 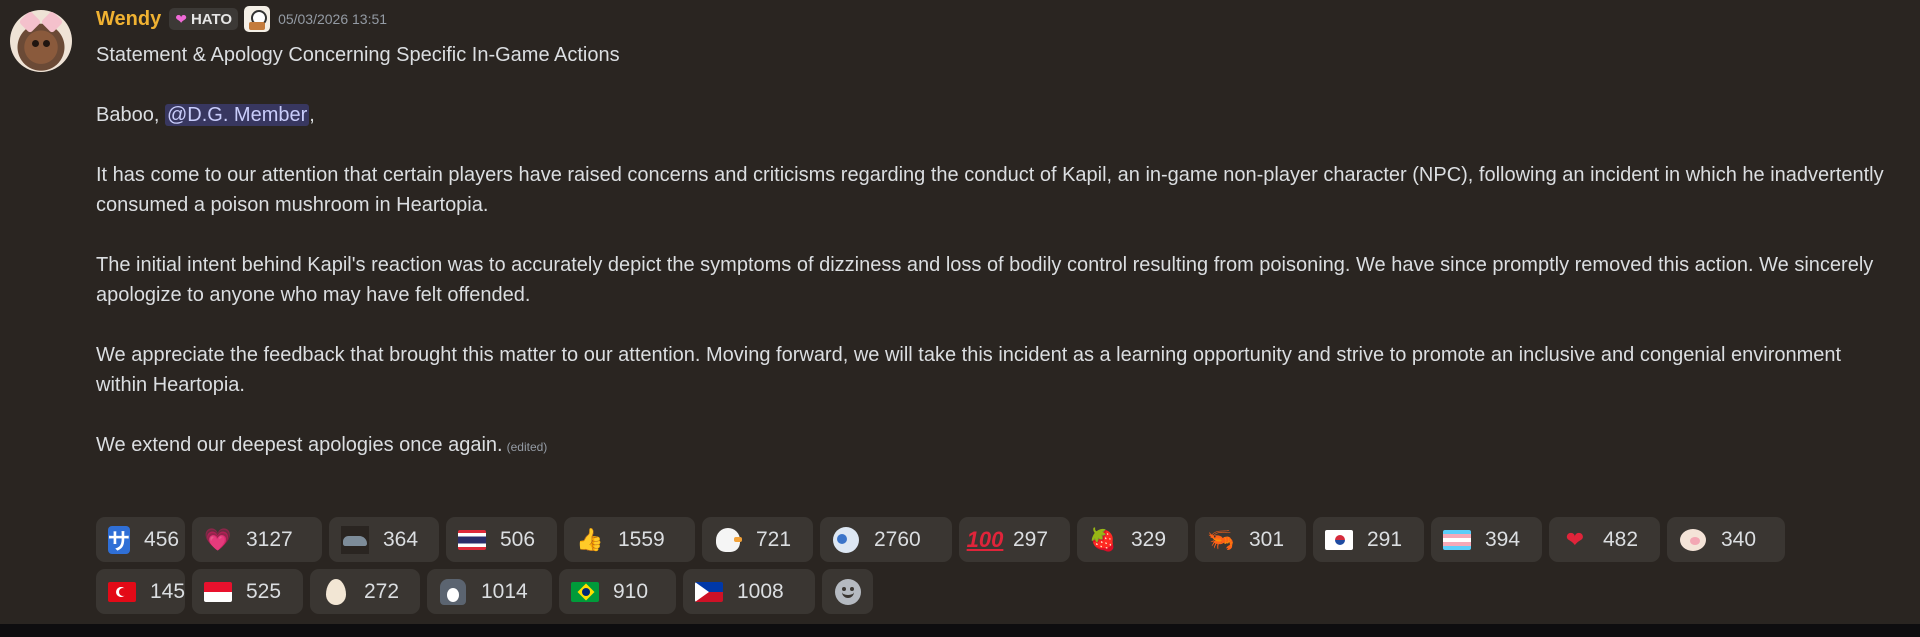 I want to click on reaction-duck: 721, so click(x=757, y=539).